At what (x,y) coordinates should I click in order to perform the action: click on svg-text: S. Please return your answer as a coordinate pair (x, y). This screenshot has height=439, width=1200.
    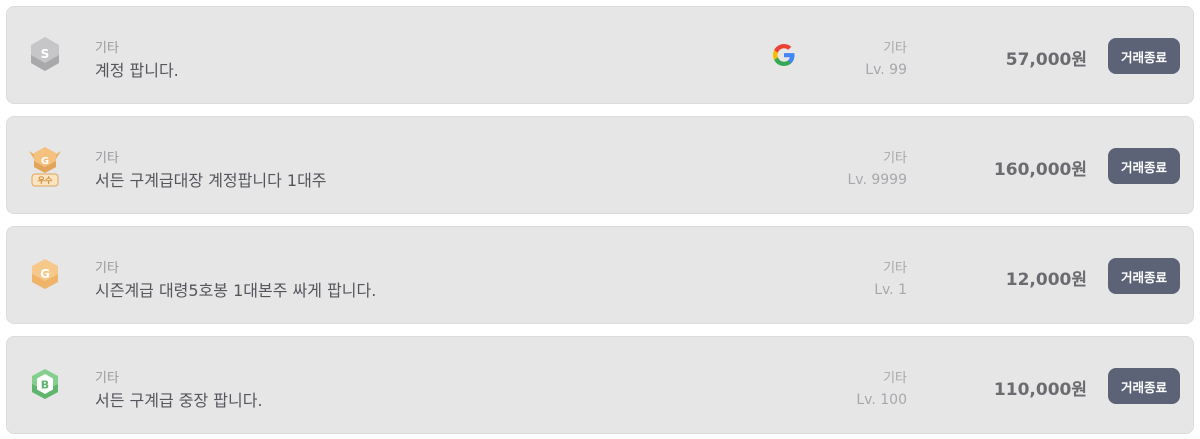
    Looking at the image, I should click on (45, 54).